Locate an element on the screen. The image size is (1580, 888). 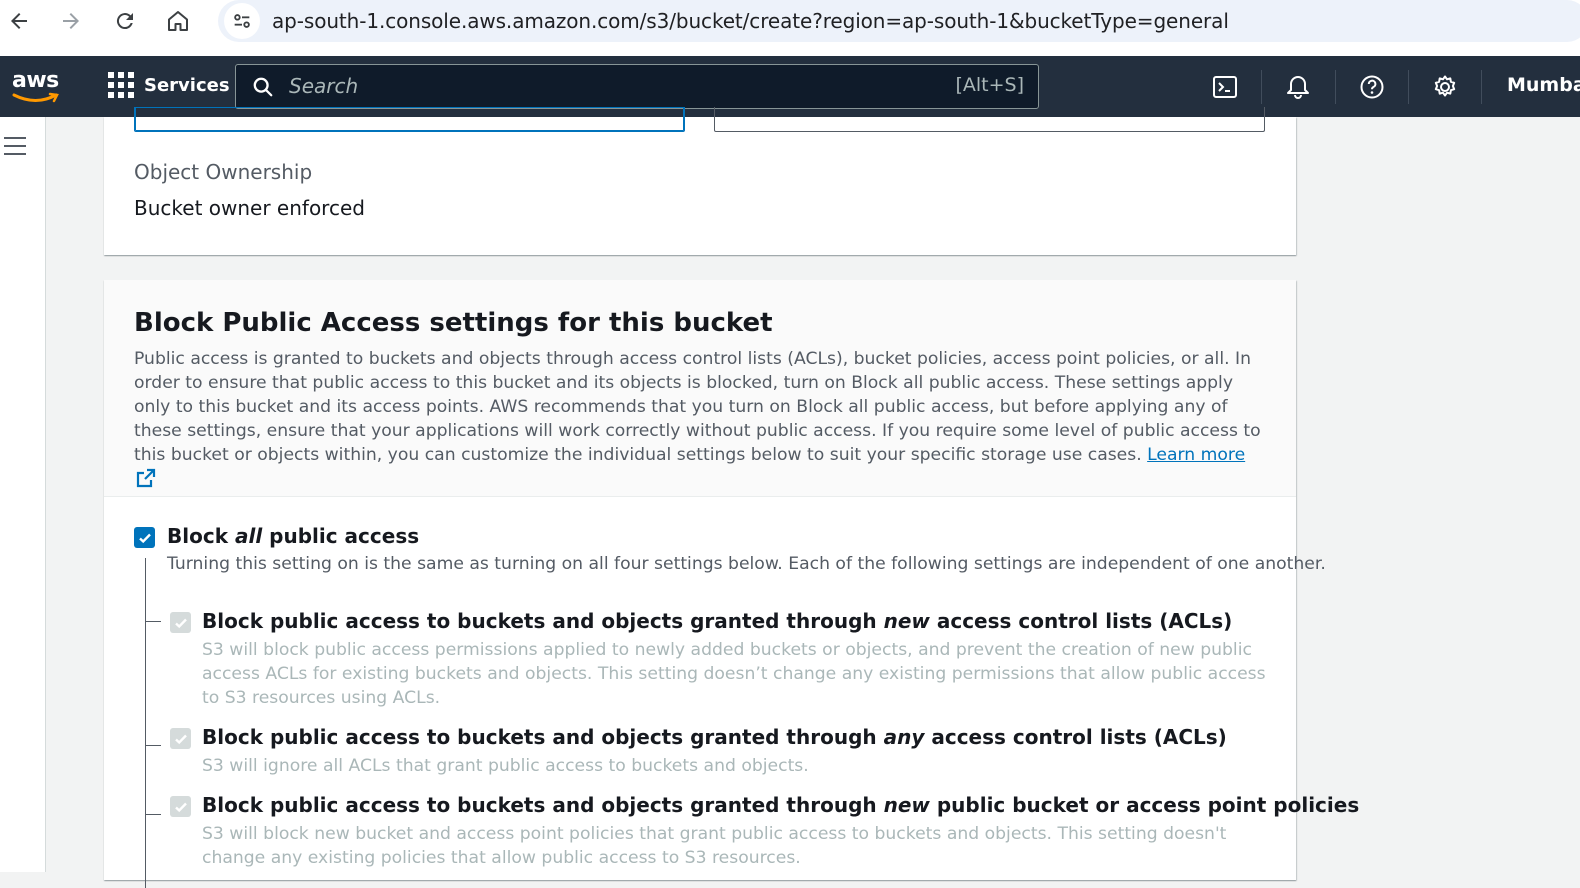
notifications-icon is located at coordinates (1298, 87).